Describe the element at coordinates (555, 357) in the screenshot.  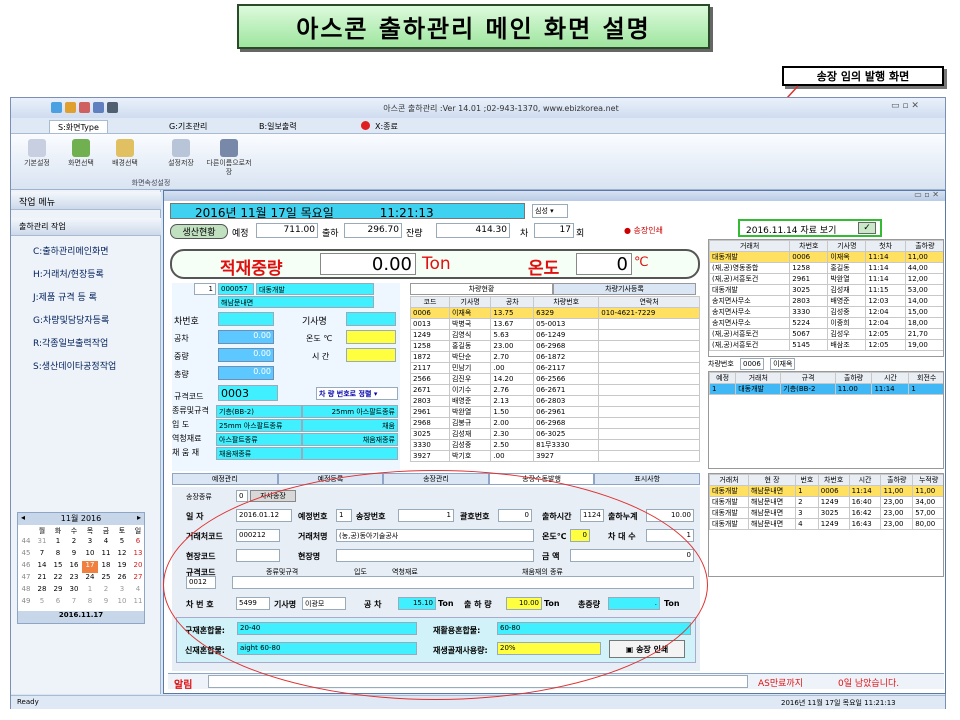
I see `vehicle-row: 1872 박단순 2.70 06-1872` at that location.